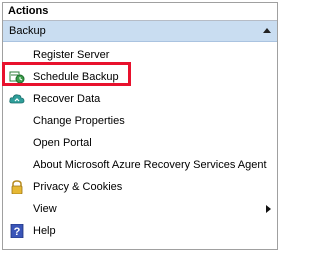 This screenshot has width=320, height=254. I want to click on submenu-arrow-icon, so click(268, 209).